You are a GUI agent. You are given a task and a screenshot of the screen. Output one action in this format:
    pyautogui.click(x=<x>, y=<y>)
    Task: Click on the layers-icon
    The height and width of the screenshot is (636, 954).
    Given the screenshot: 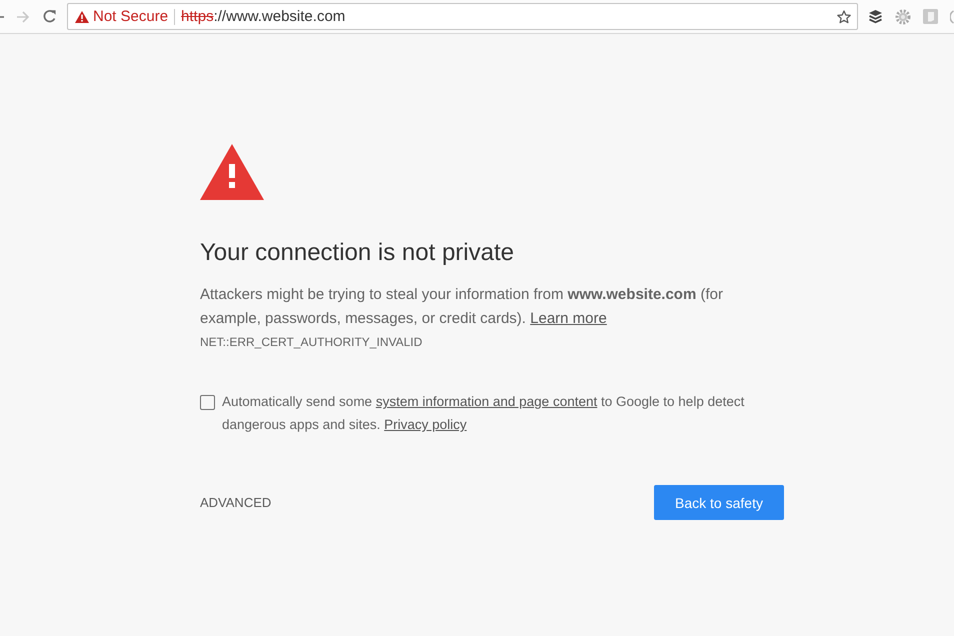 What is the action you would take?
    pyautogui.click(x=875, y=16)
    